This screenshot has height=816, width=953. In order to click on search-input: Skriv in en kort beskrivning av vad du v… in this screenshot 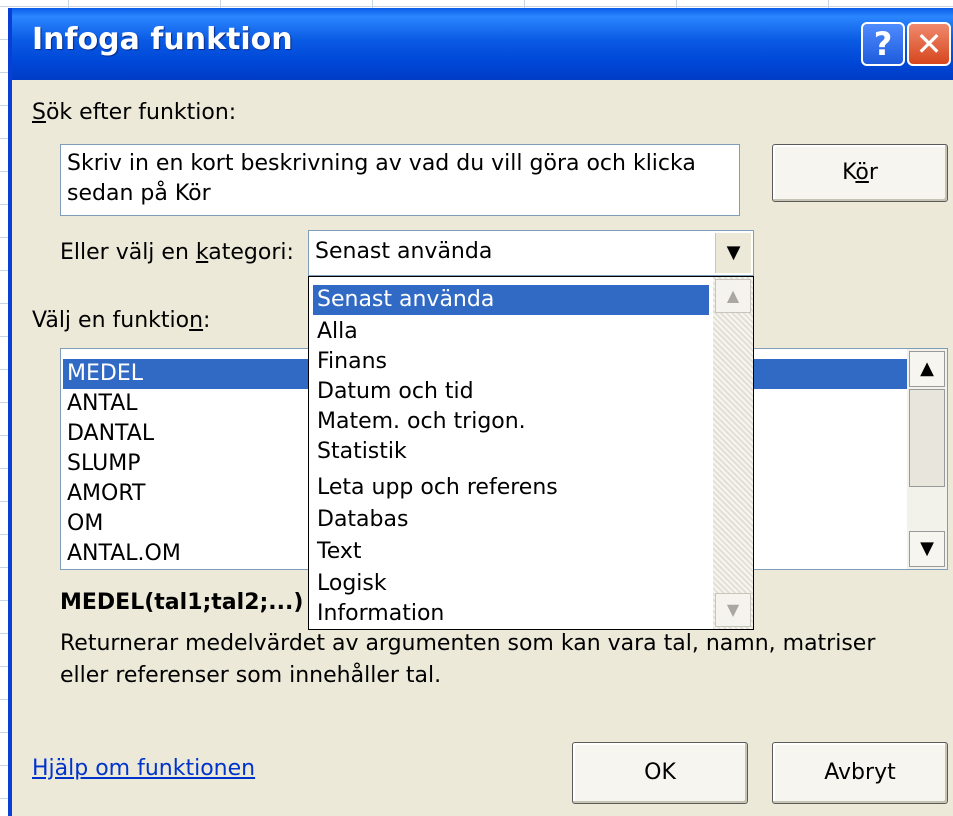, I will do `click(400, 180)`.